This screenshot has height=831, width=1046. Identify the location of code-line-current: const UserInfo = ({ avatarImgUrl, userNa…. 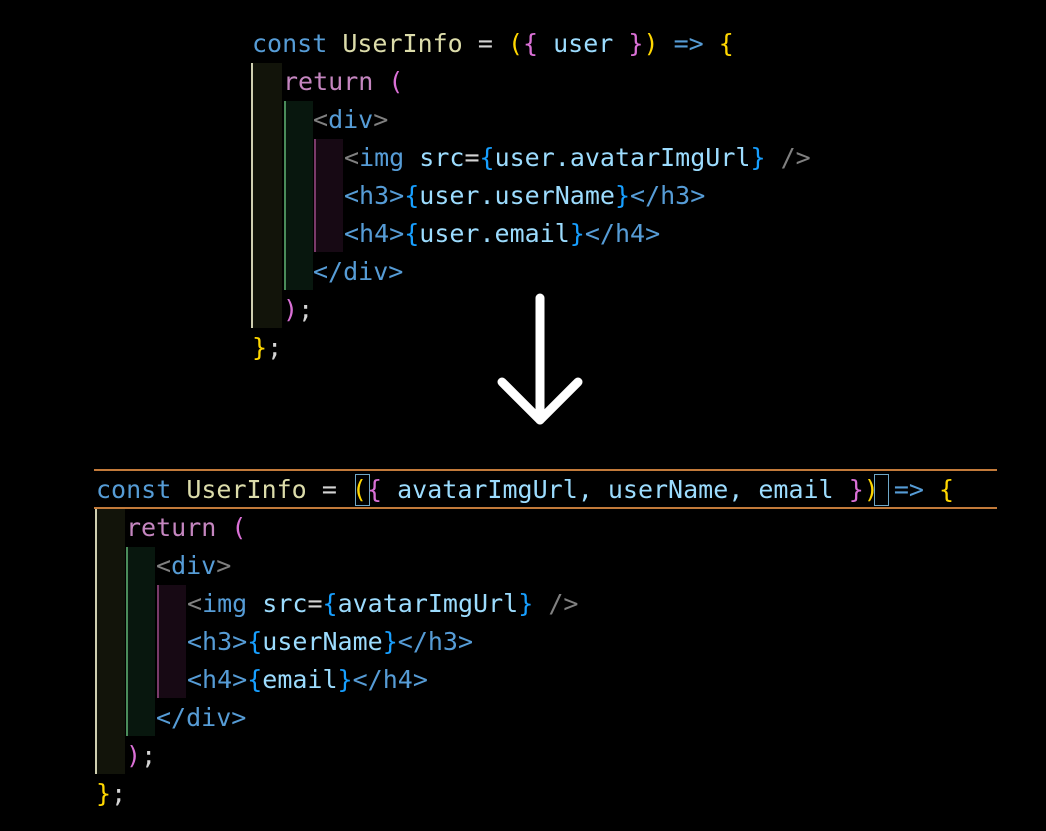
(525, 490).